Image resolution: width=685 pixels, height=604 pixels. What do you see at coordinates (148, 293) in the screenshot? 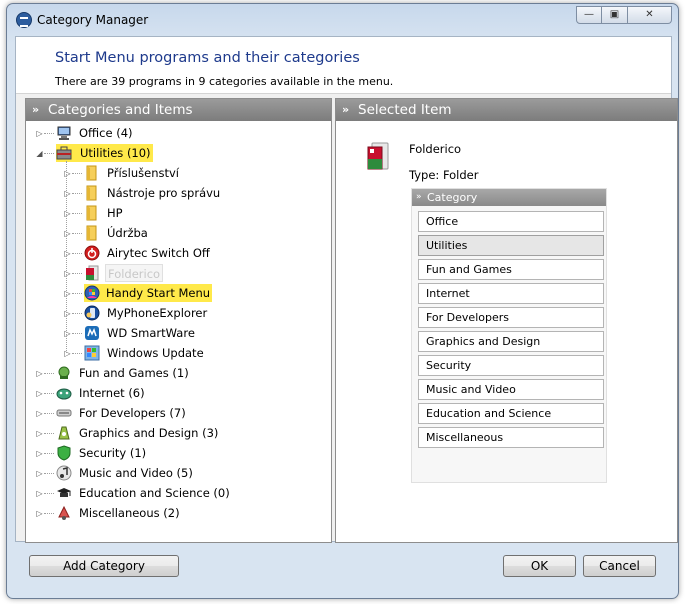
I see `tree-item-label: Handy Start Menu` at bounding box center [148, 293].